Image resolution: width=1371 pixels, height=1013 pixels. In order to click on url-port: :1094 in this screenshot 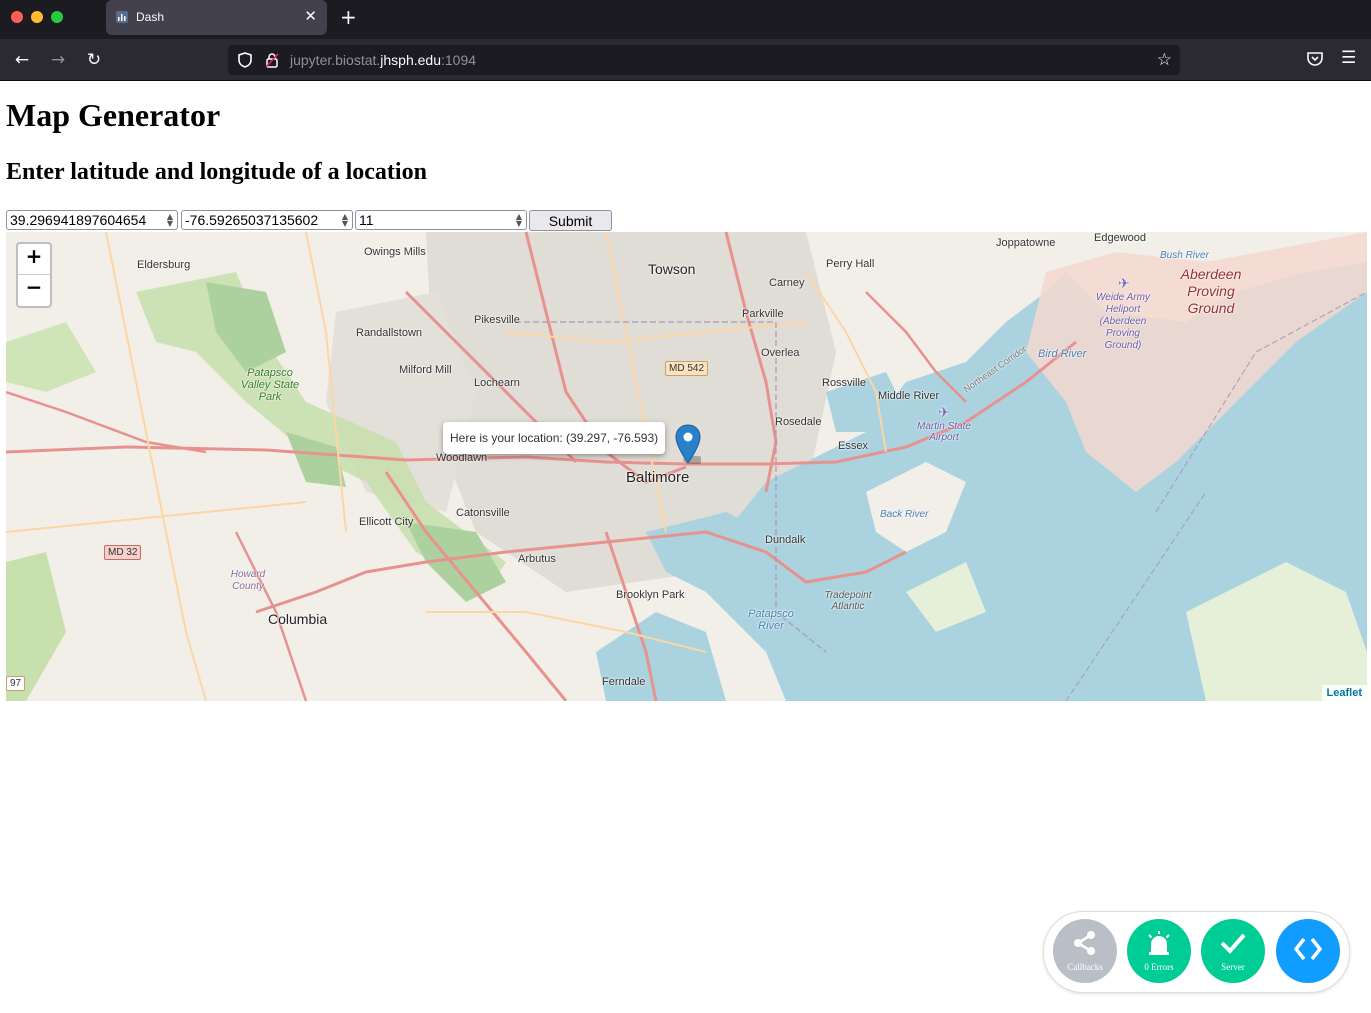, I will do `click(459, 60)`.